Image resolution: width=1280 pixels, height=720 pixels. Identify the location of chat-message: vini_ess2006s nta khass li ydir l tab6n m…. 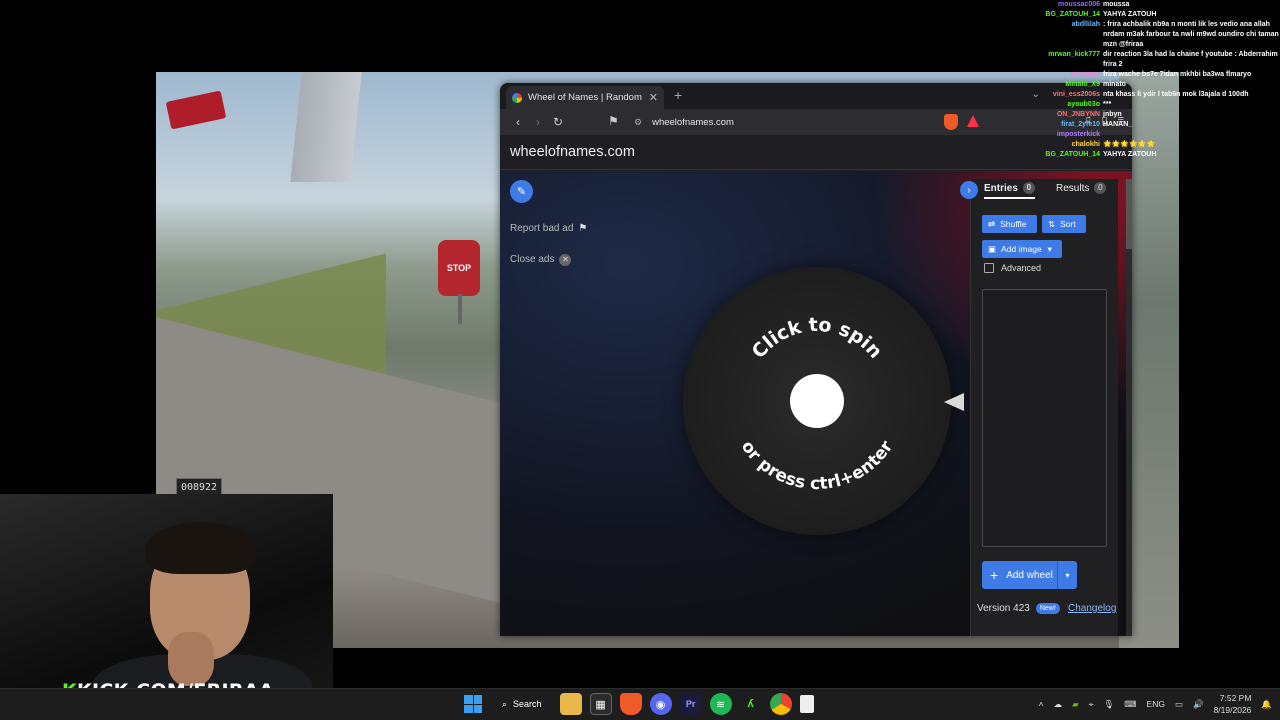
(1140, 95).